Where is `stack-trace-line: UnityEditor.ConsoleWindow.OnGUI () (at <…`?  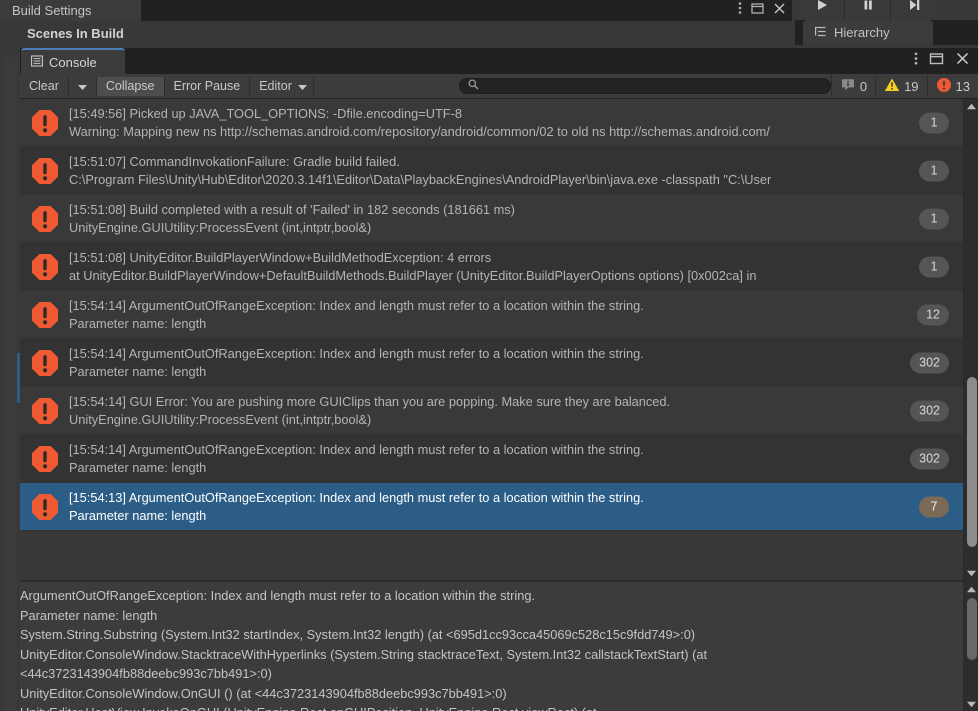 stack-trace-line: UnityEditor.ConsoleWindow.OnGUI () (at <… is located at coordinates (263, 693).